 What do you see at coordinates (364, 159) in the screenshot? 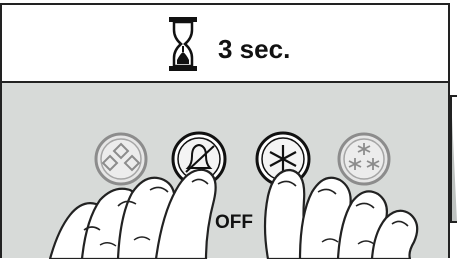
I see `super-freeze-button` at bounding box center [364, 159].